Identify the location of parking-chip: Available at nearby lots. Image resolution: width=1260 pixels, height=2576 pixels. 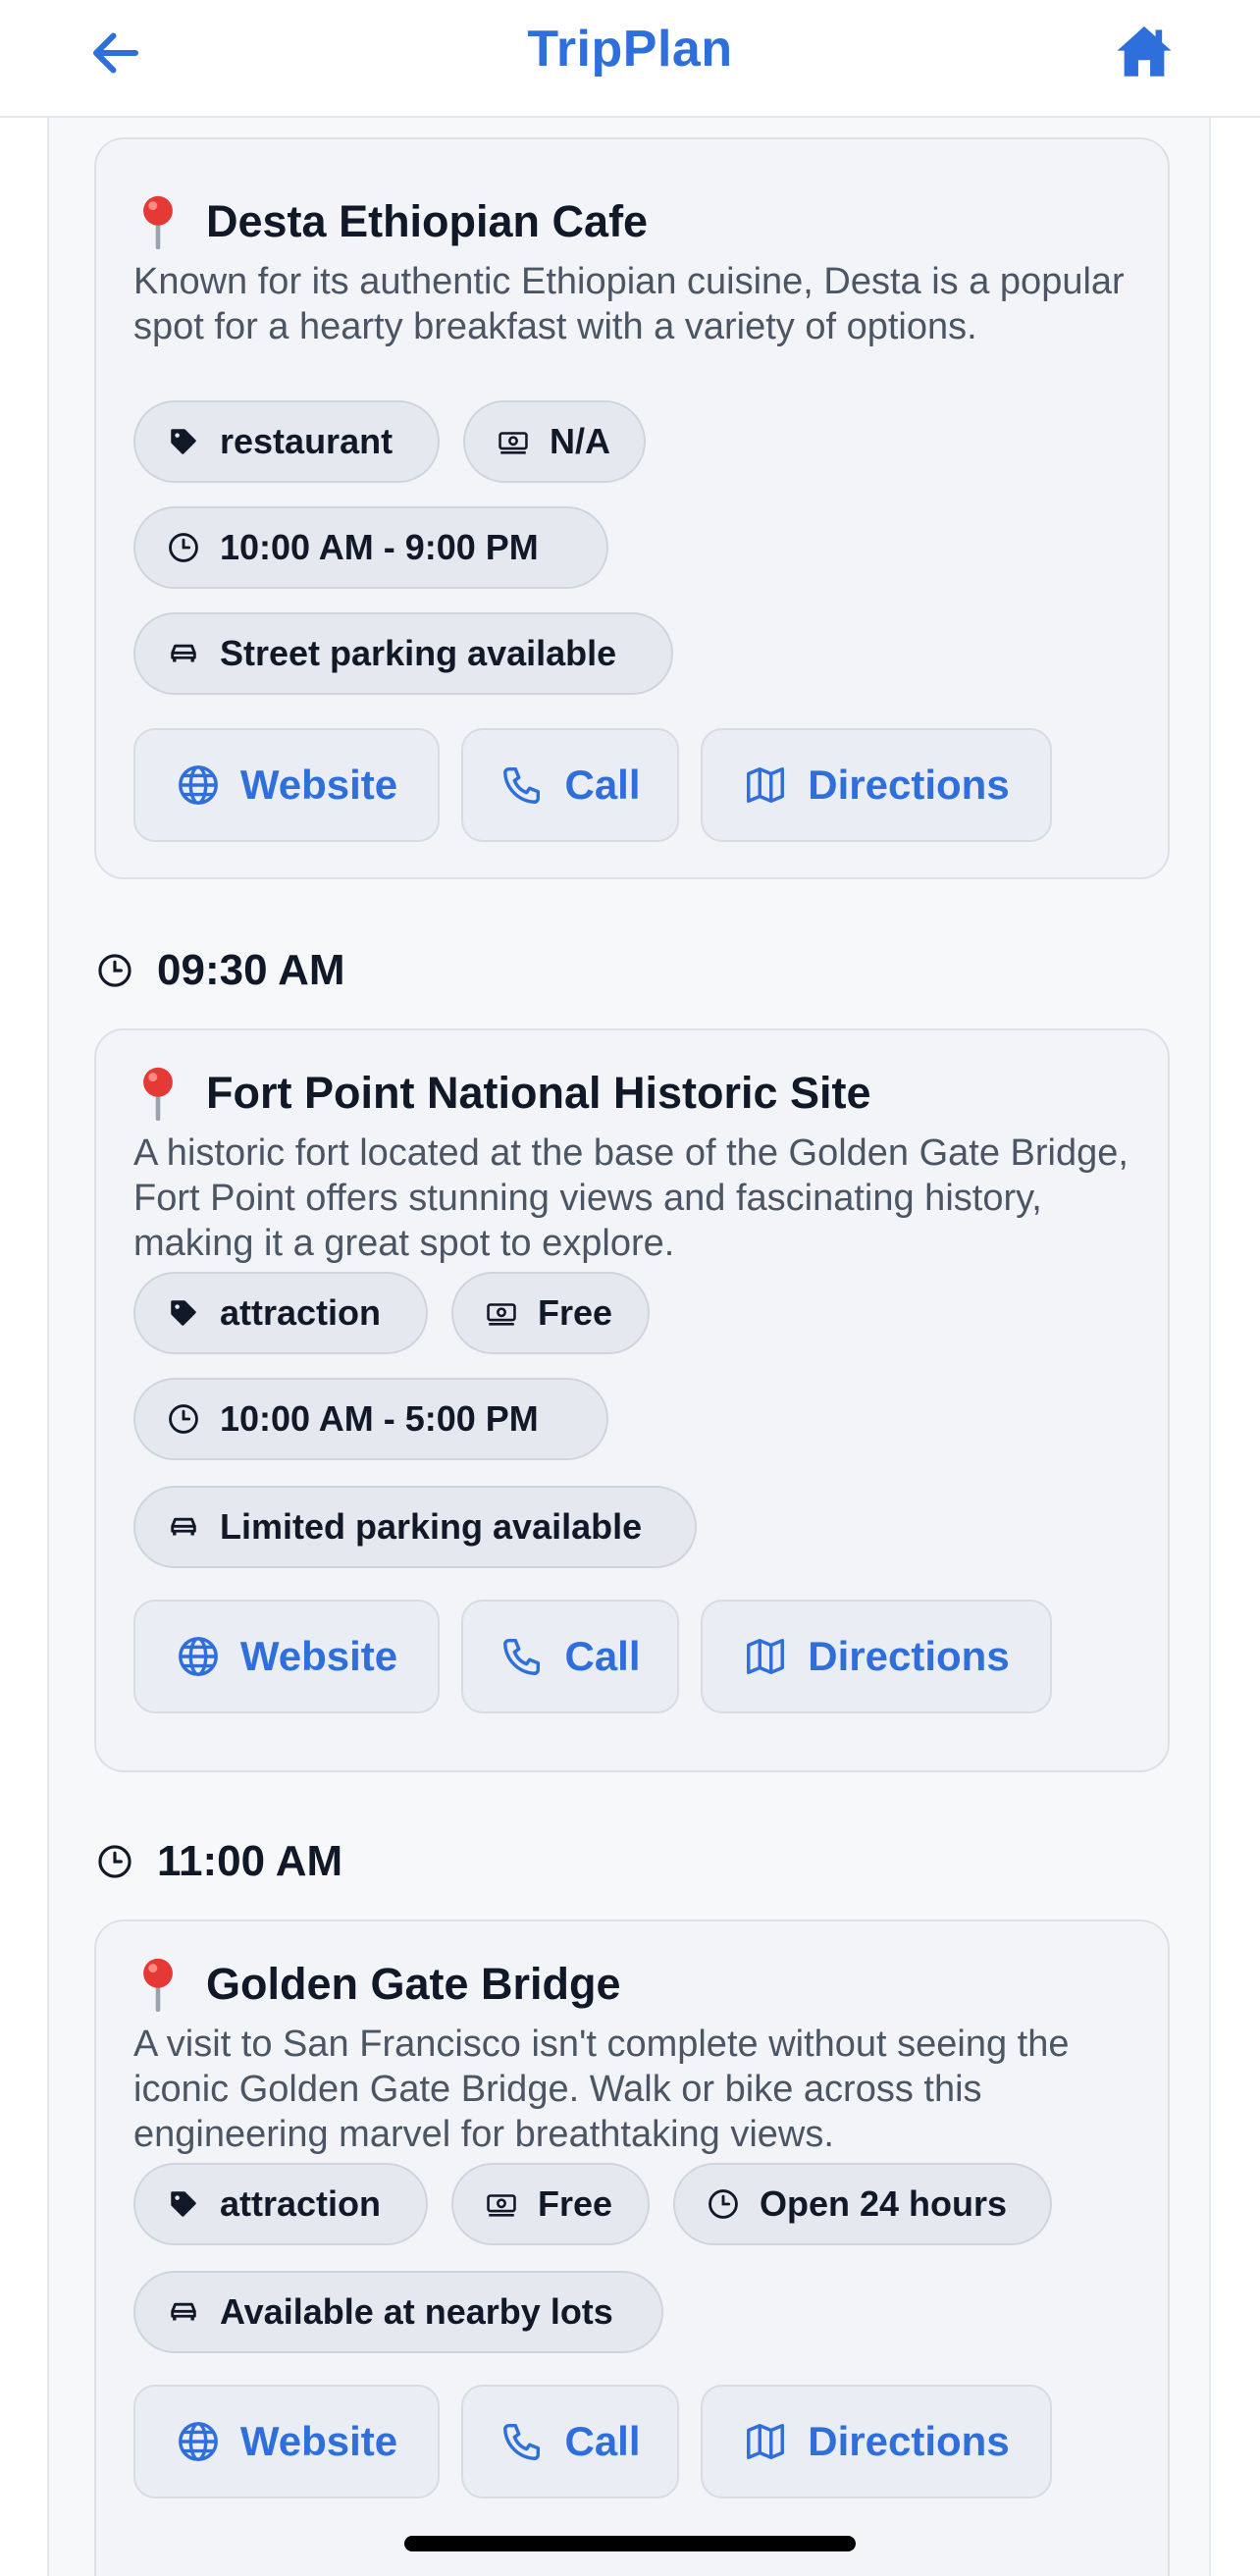
(398, 2312).